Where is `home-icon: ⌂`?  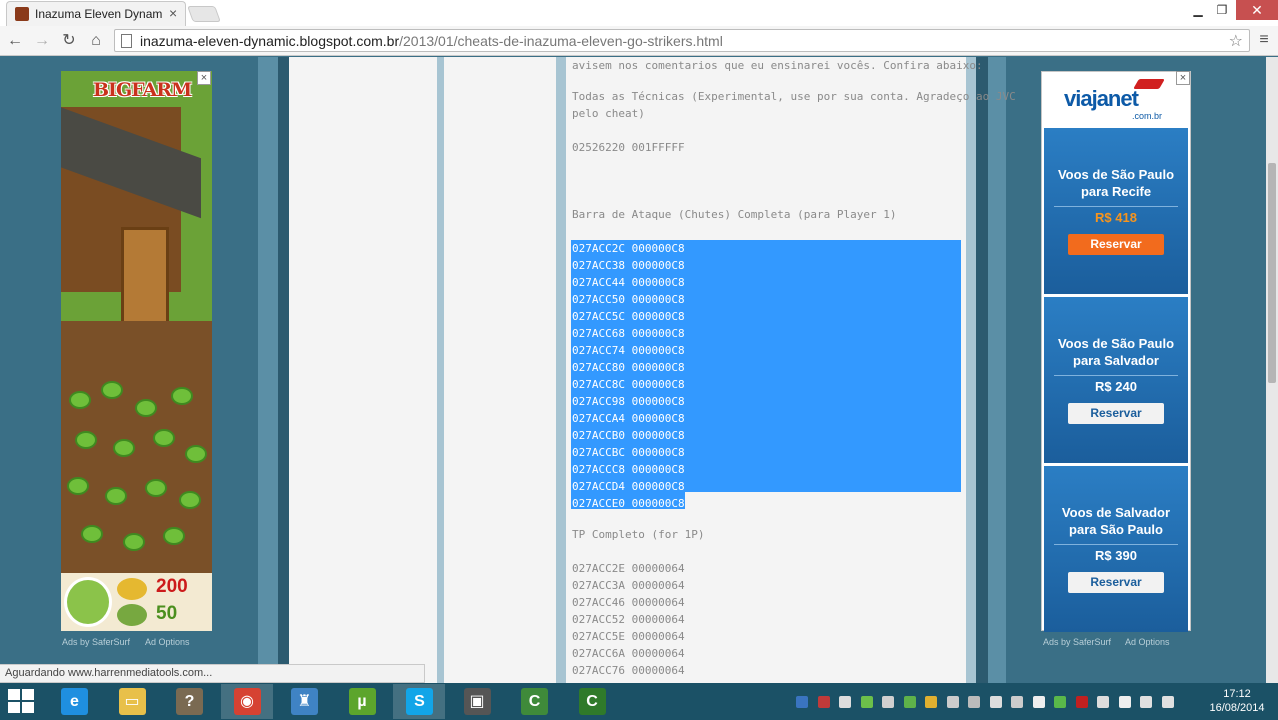
home-icon: ⌂ is located at coordinates (96, 41).